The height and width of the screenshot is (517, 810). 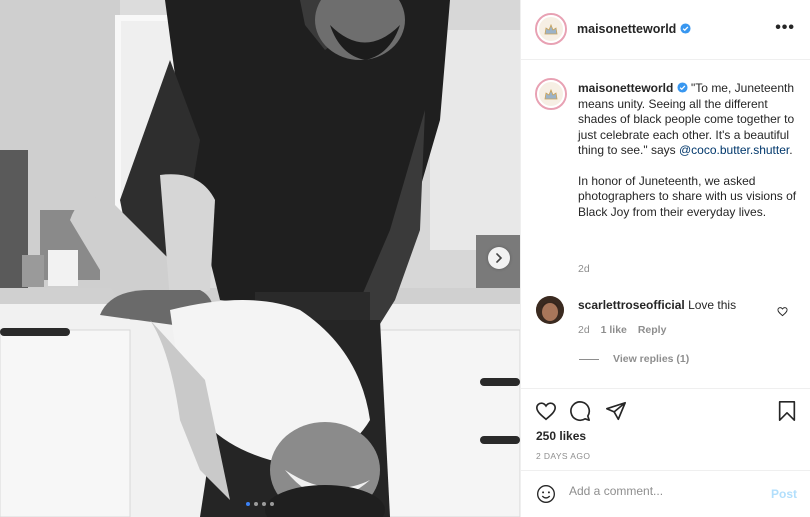 What do you see at coordinates (546, 411) in the screenshot?
I see `like-heart-icon` at bounding box center [546, 411].